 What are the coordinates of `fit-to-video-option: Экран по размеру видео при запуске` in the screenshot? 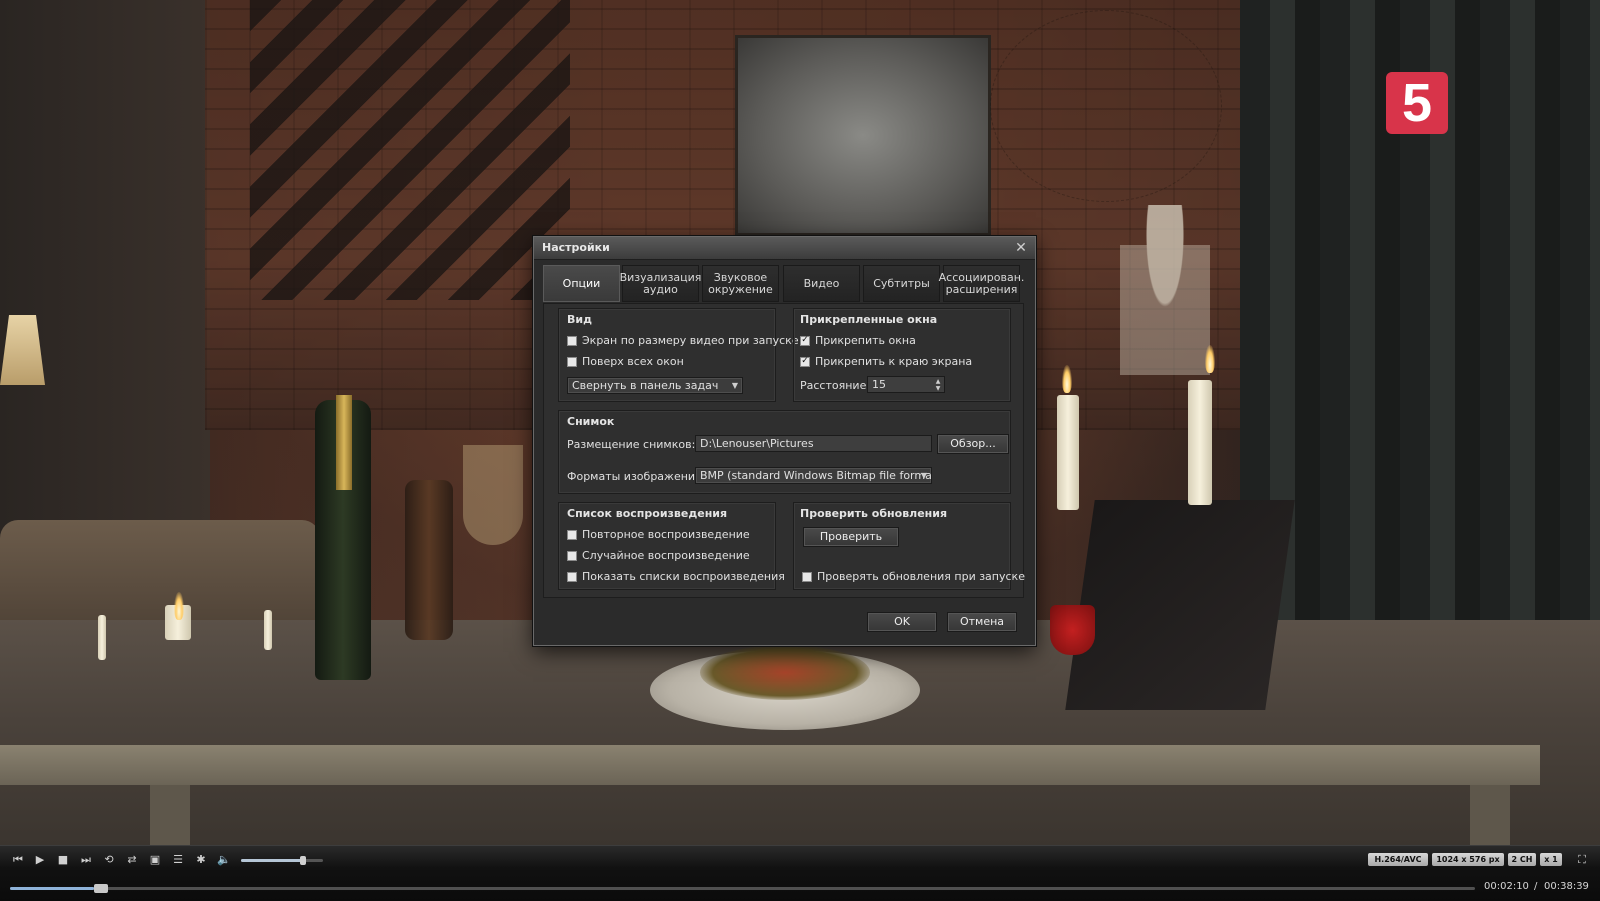 It's located at (683, 340).